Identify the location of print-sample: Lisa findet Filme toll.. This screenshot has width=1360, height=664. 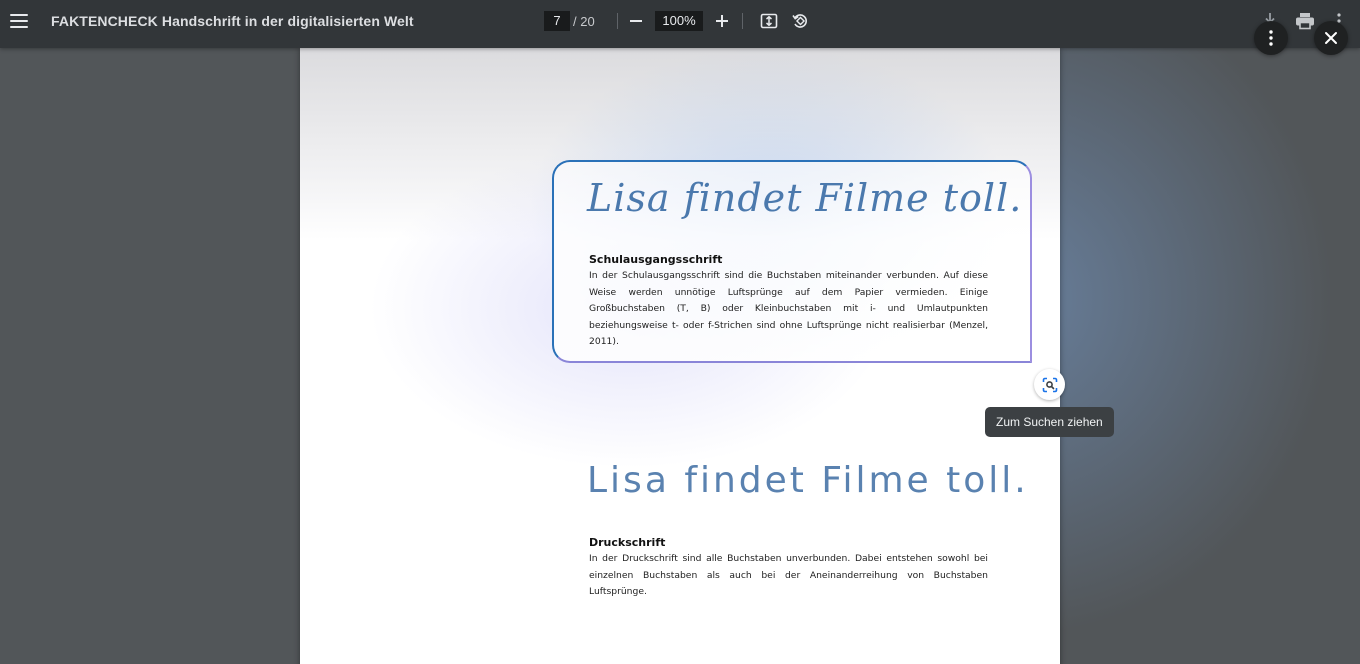
(808, 480).